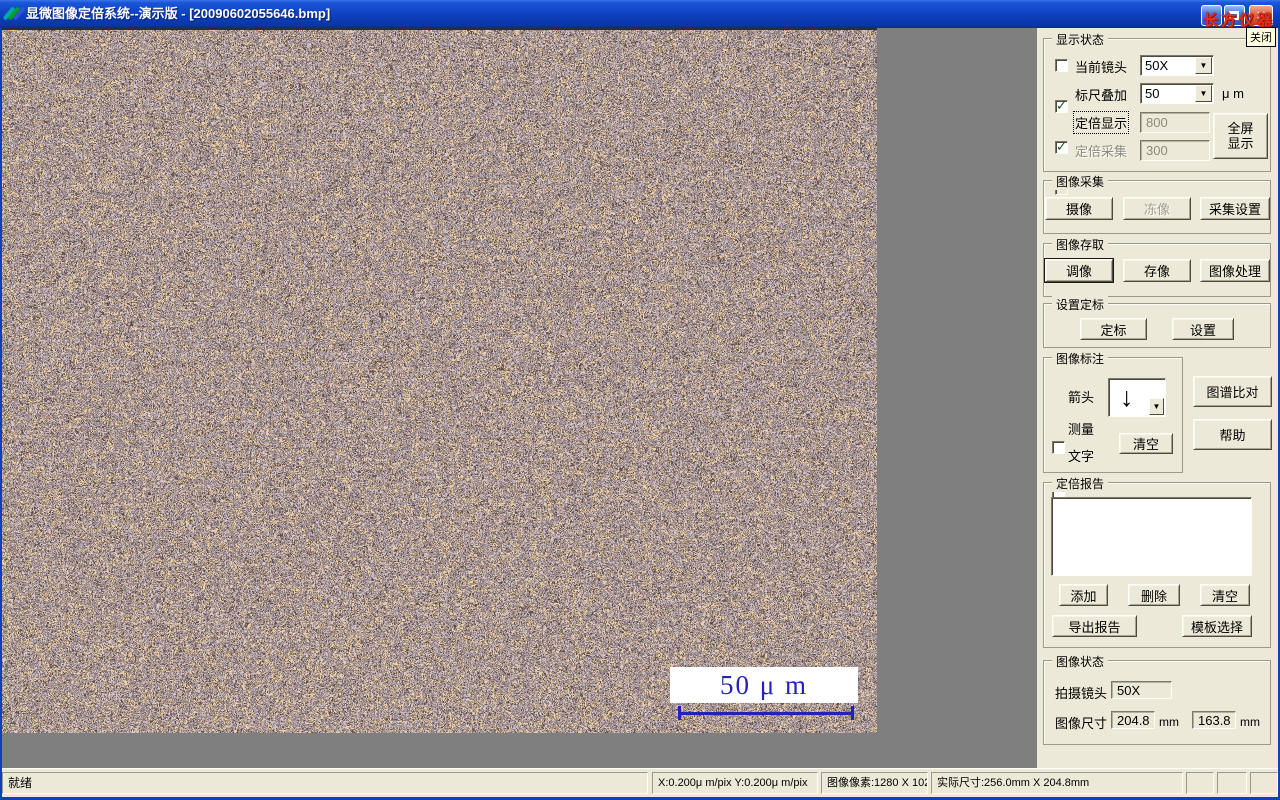 The height and width of the screenshot is (800, 1280). I want to click on calibration-settings-button: 设置, so click(1203, 329).